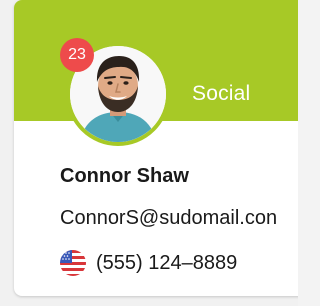  What do you see at coordinates (73, 263) in the screenshot?
I see `us-flag-icon` at bounding box center [73, 263].